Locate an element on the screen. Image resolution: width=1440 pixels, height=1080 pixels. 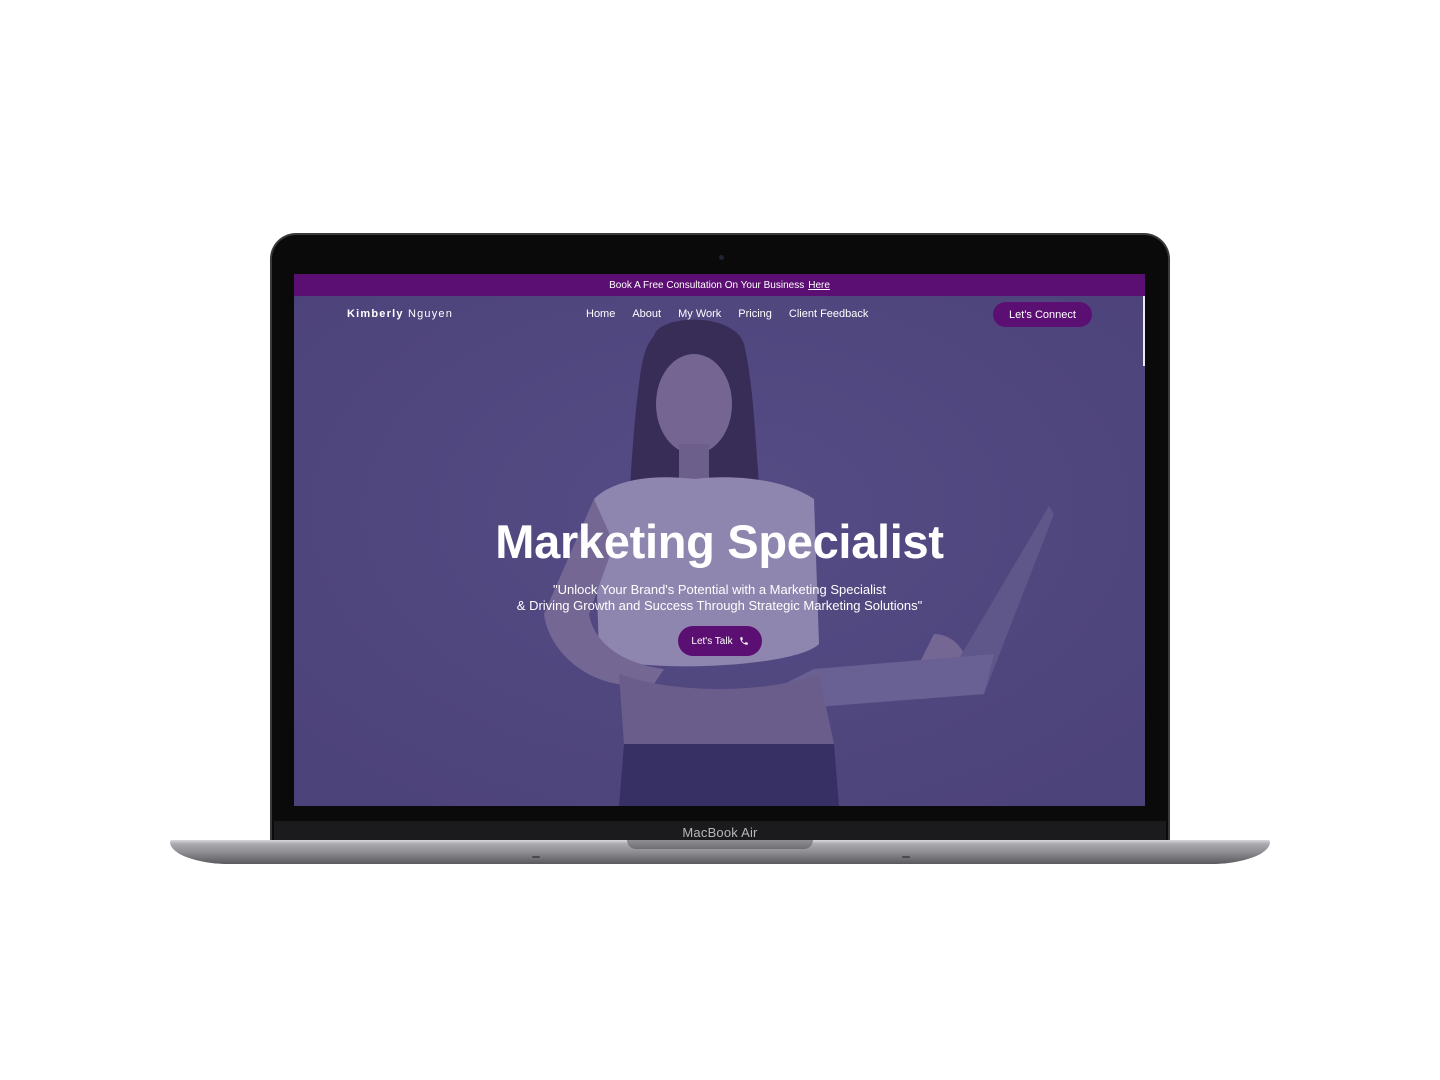
laptop-base is located at coordinates (720, 852).